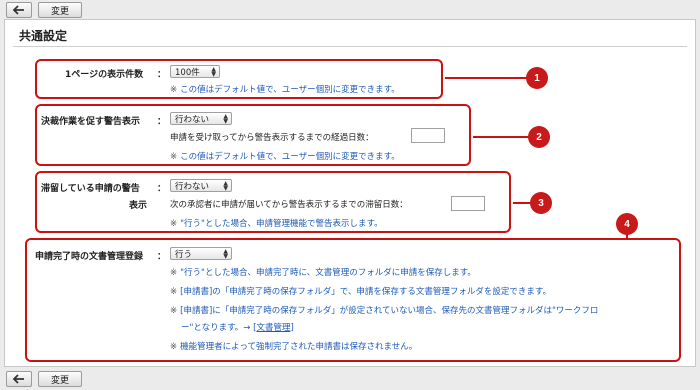 The width and height of the screenshot is (700, 390). I want to click on stagnant-warning-label-2: 表示, so click(138, 206).